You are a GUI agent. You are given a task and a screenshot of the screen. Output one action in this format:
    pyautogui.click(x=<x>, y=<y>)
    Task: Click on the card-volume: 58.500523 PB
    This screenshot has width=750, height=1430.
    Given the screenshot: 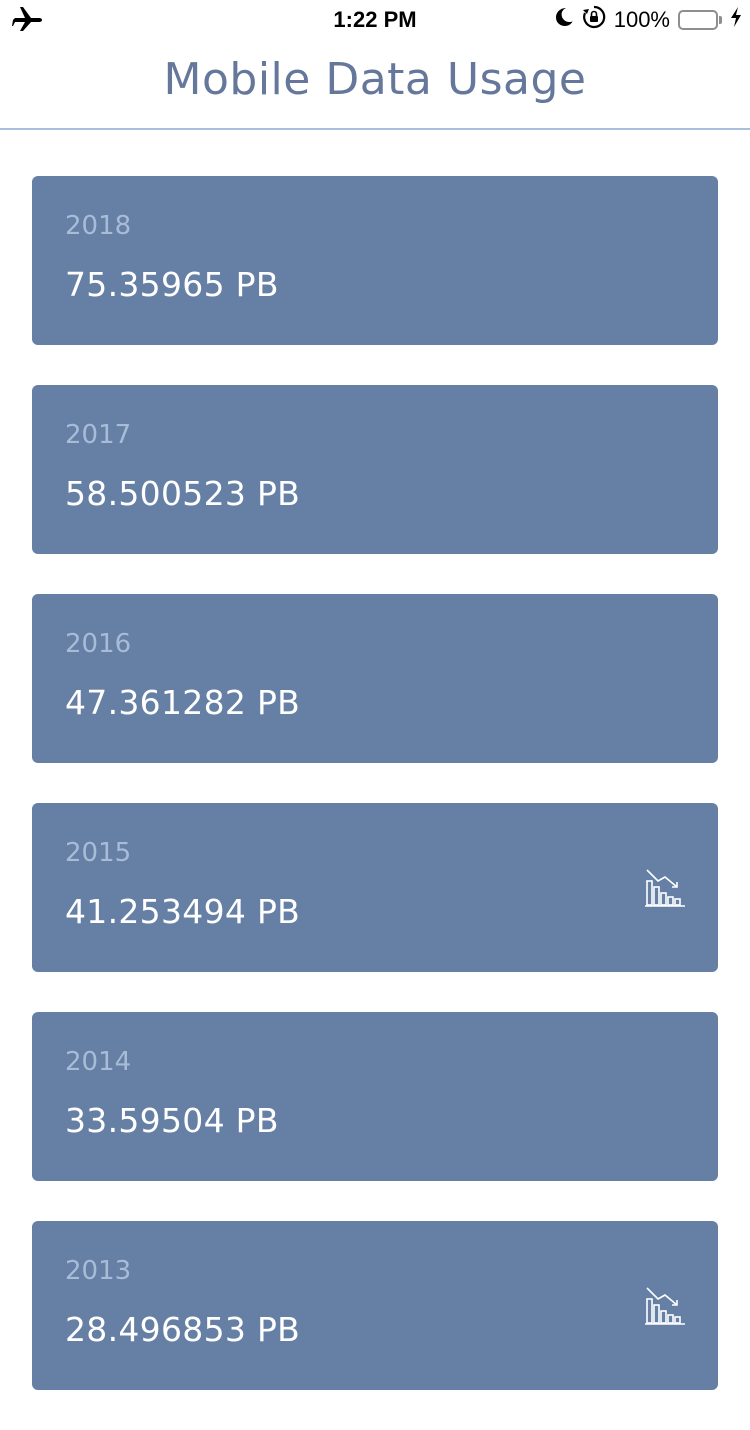 What is the action you would take?
    pyautogui.click(x=183, y=493)
    